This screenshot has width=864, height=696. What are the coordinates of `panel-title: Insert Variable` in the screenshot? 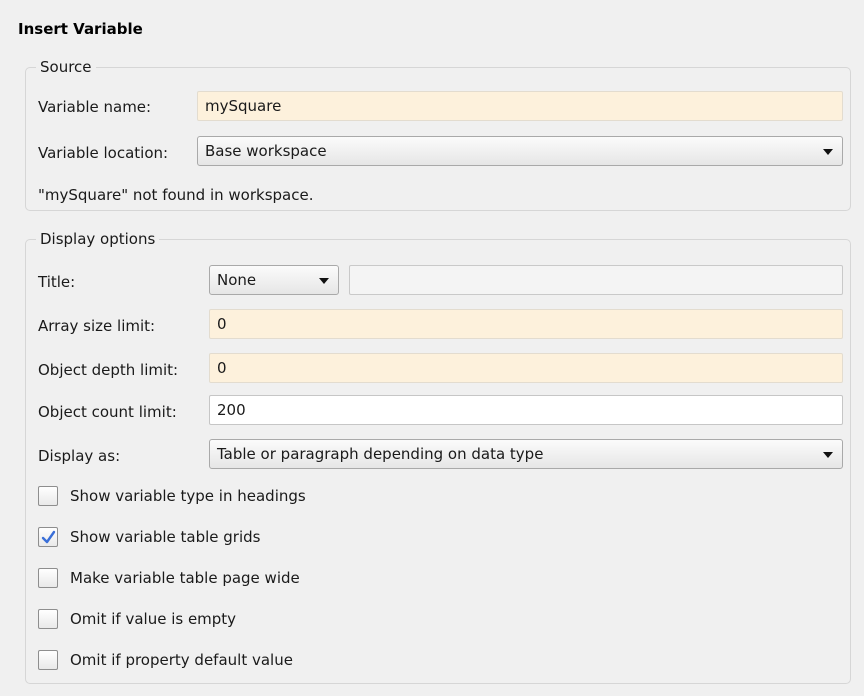 It's located at (80, 29).